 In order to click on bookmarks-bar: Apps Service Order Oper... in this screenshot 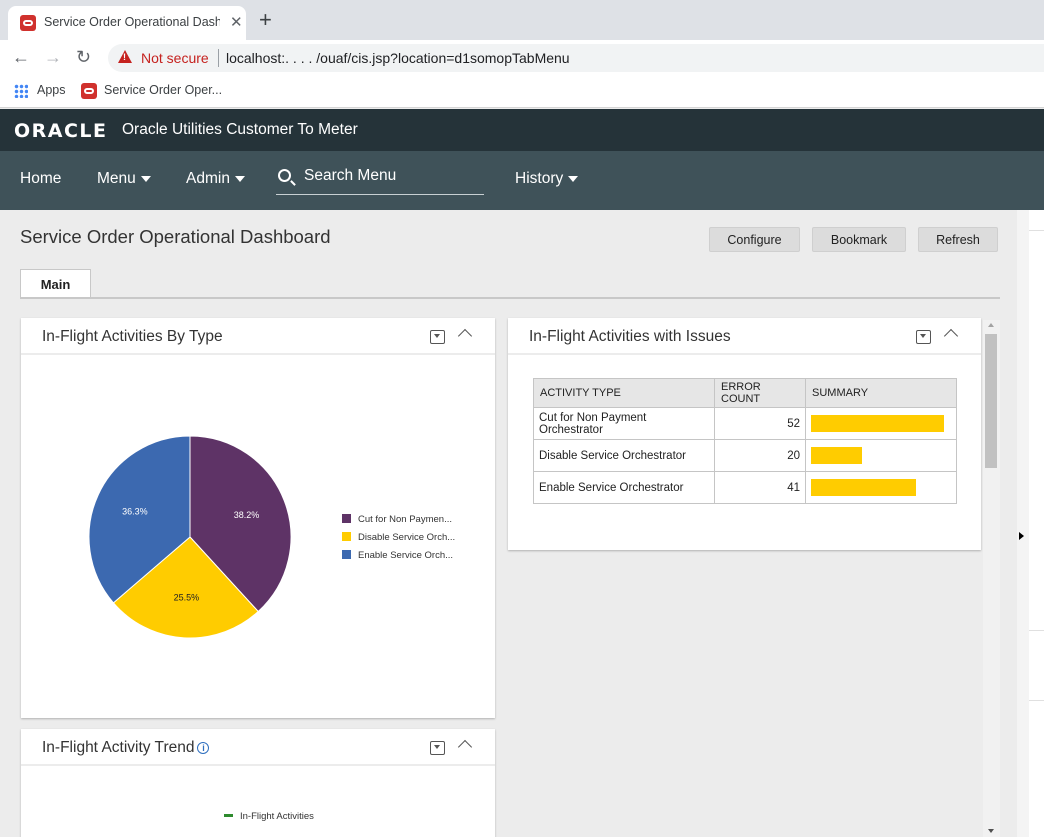, I will do `click(522, 92)`.